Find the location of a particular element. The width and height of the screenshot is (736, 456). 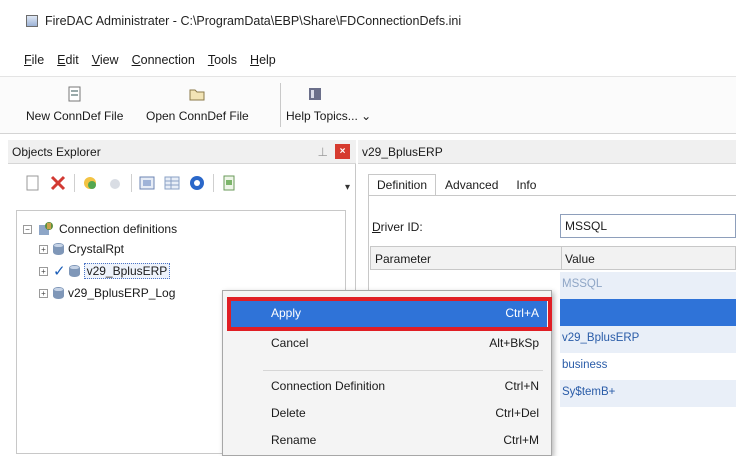

menu-edit: Edit is located at coordinates (68, 60).